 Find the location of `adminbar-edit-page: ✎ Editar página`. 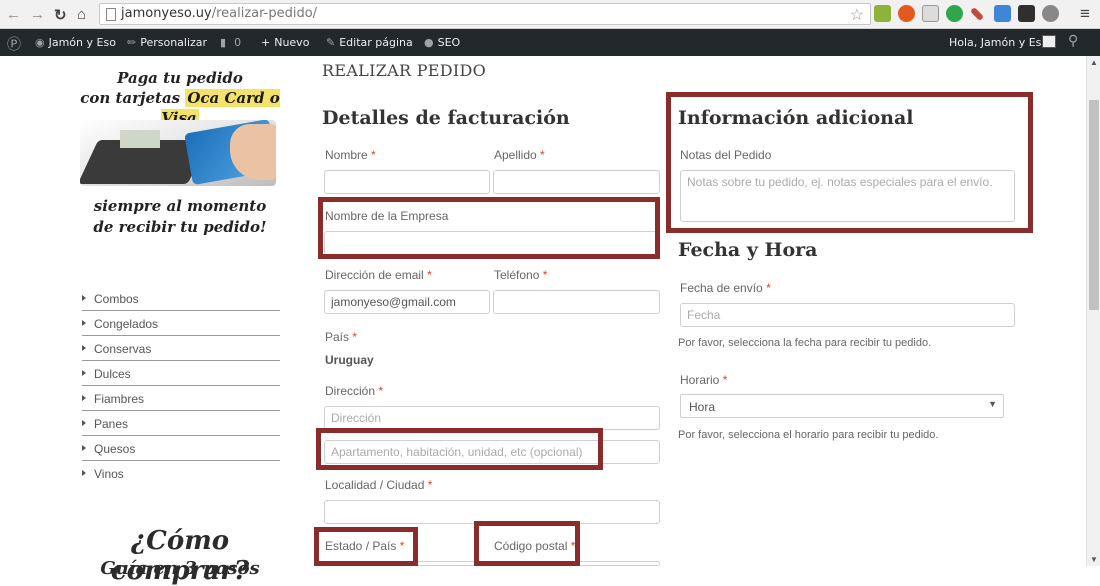

adminbar-edit-page: ✎ Editar página is located at coordinates (369, 42).